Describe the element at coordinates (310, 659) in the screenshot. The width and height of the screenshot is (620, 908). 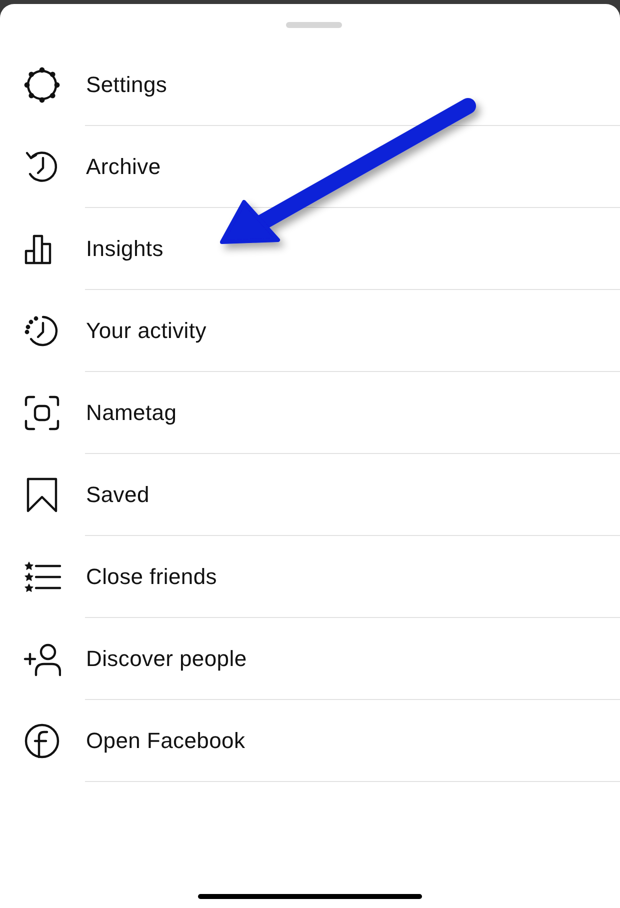
I see `menu-item: Discover people` at that location.